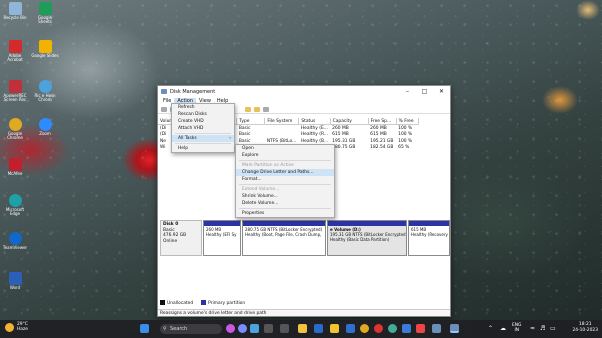 This screenshot has height=338, width=602. What do you see at coordinates (203, 121) in the screenshot?
I see `menu-item-create-vhd: Create VHD` at bounding box center [203, 121].